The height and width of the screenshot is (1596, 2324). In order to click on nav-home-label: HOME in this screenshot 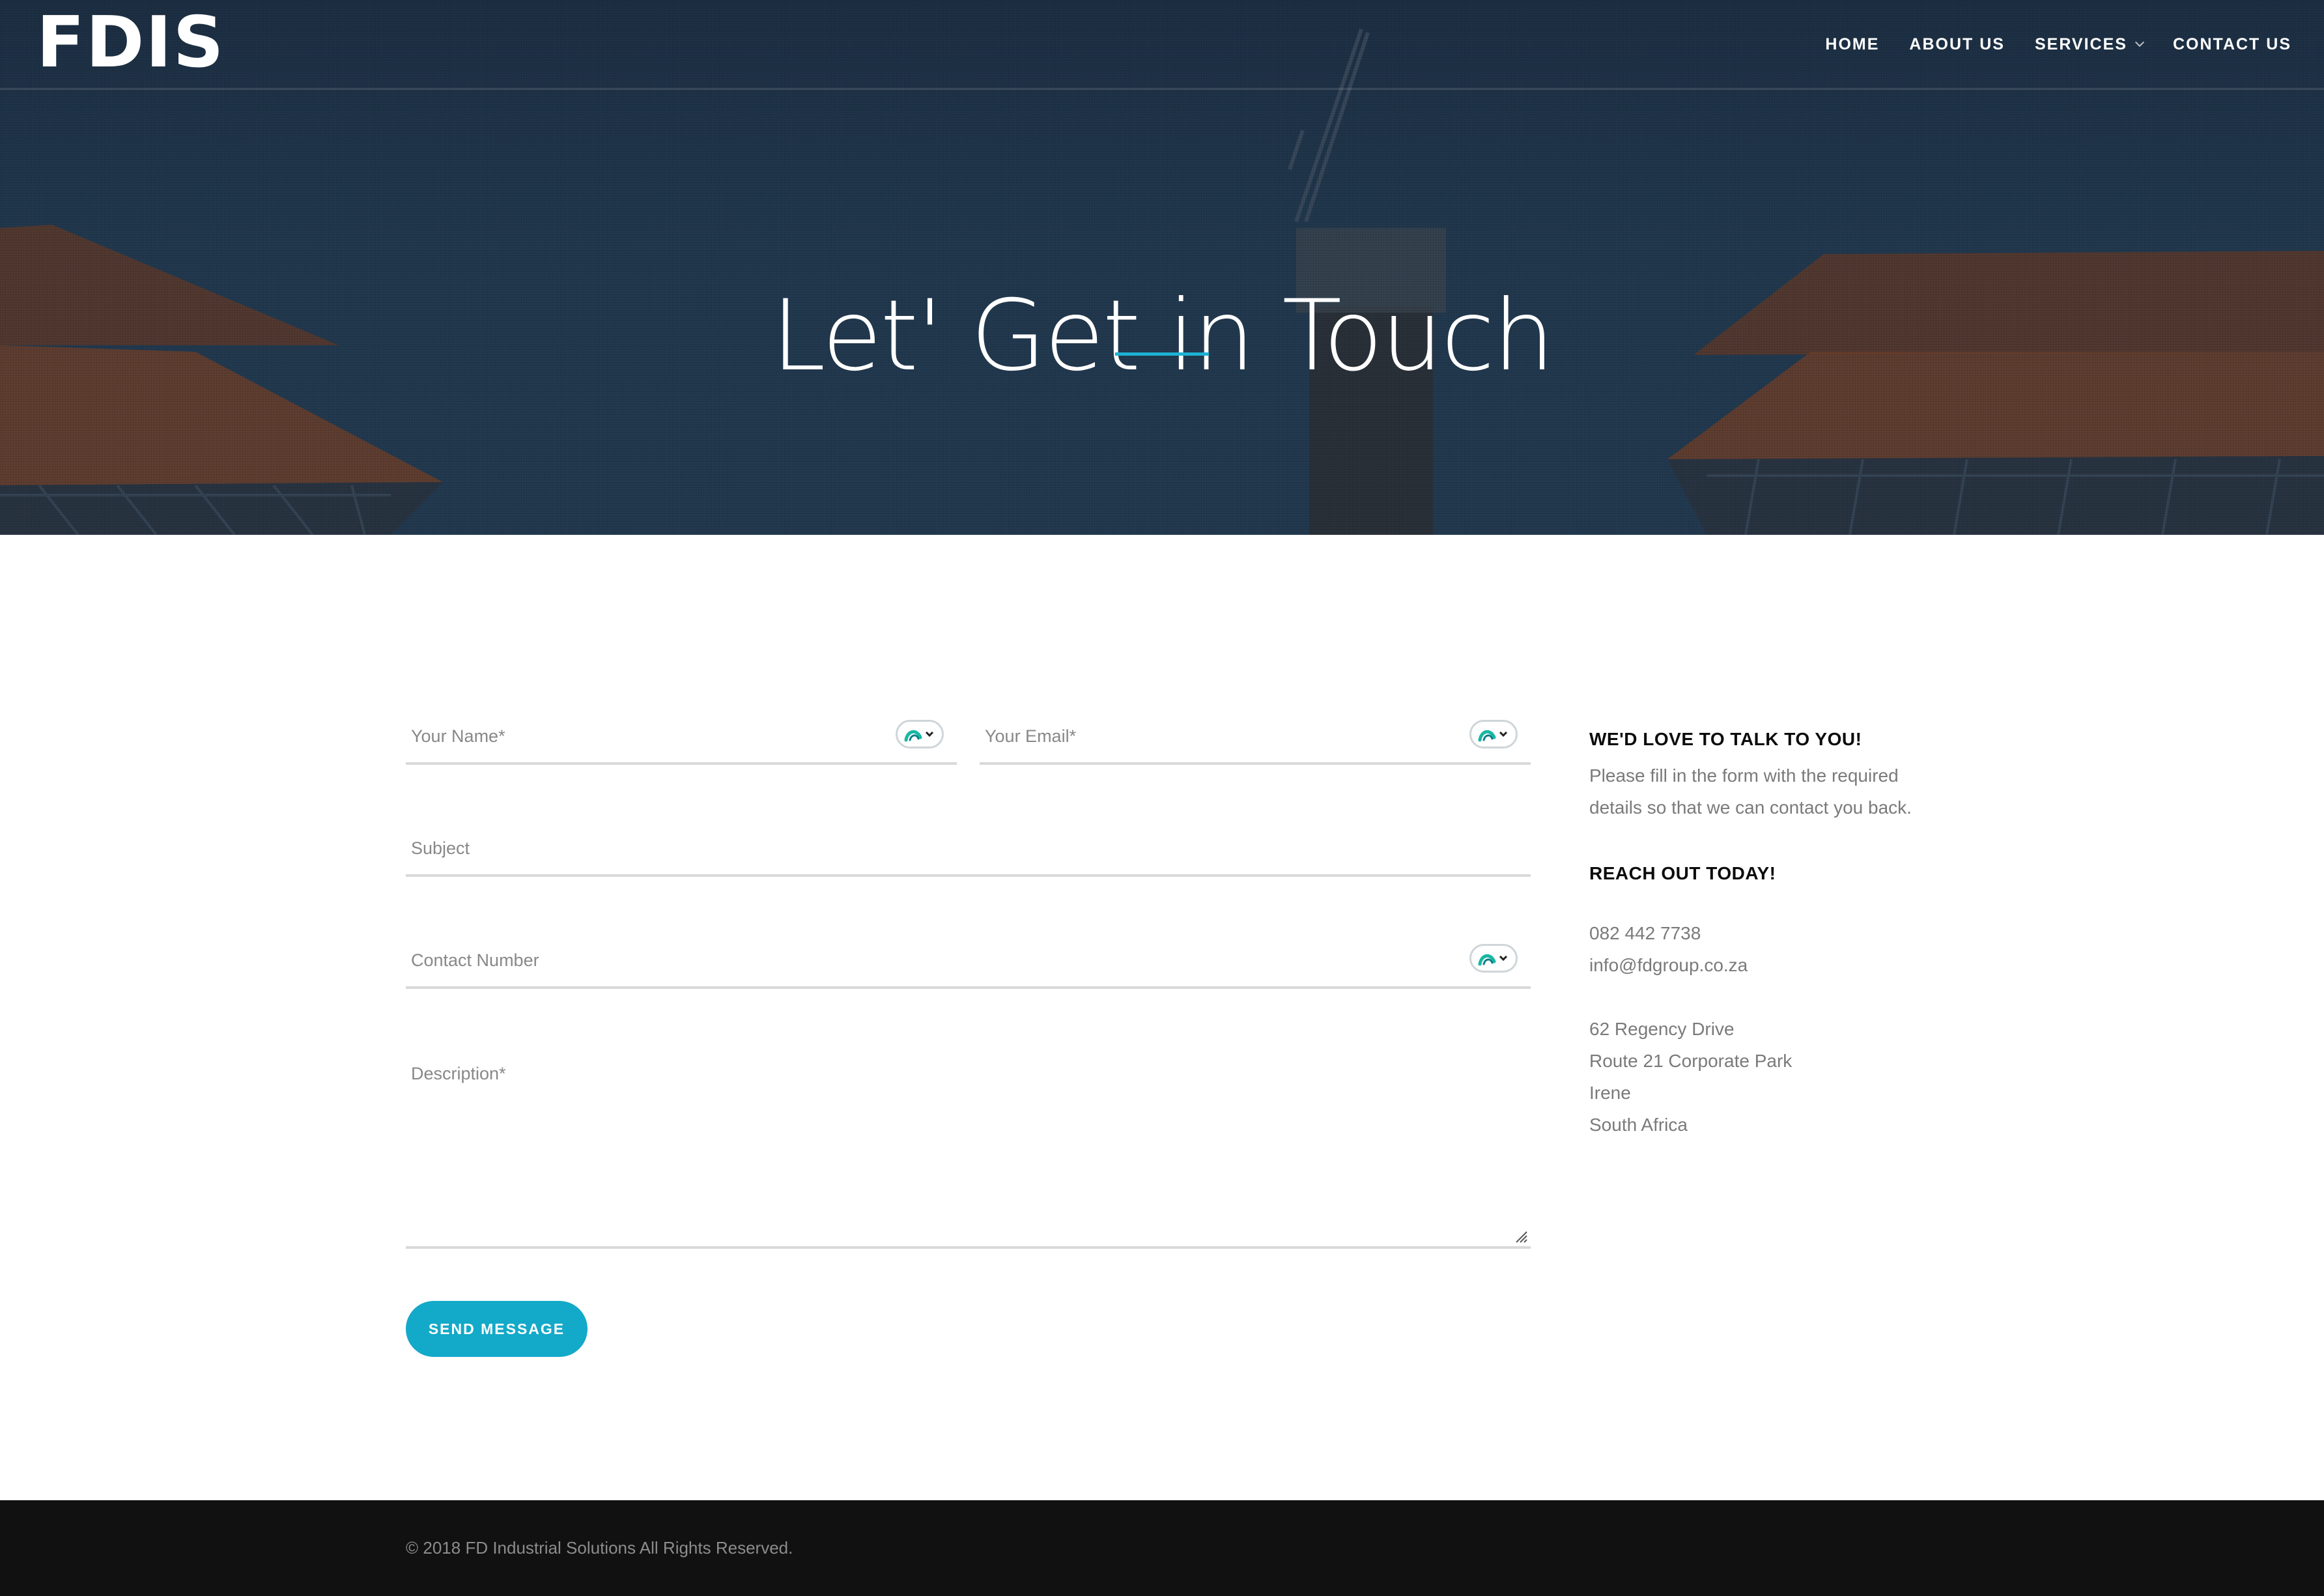, I will do `click(1853, 44)`.